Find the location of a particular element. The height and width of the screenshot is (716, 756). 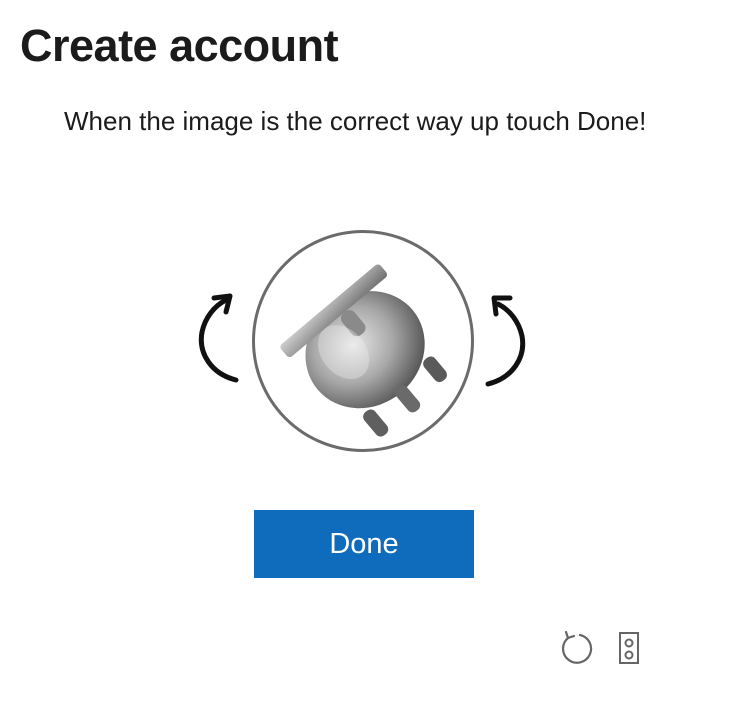

audio-speaker-icon is located at coordinates (629, 648).